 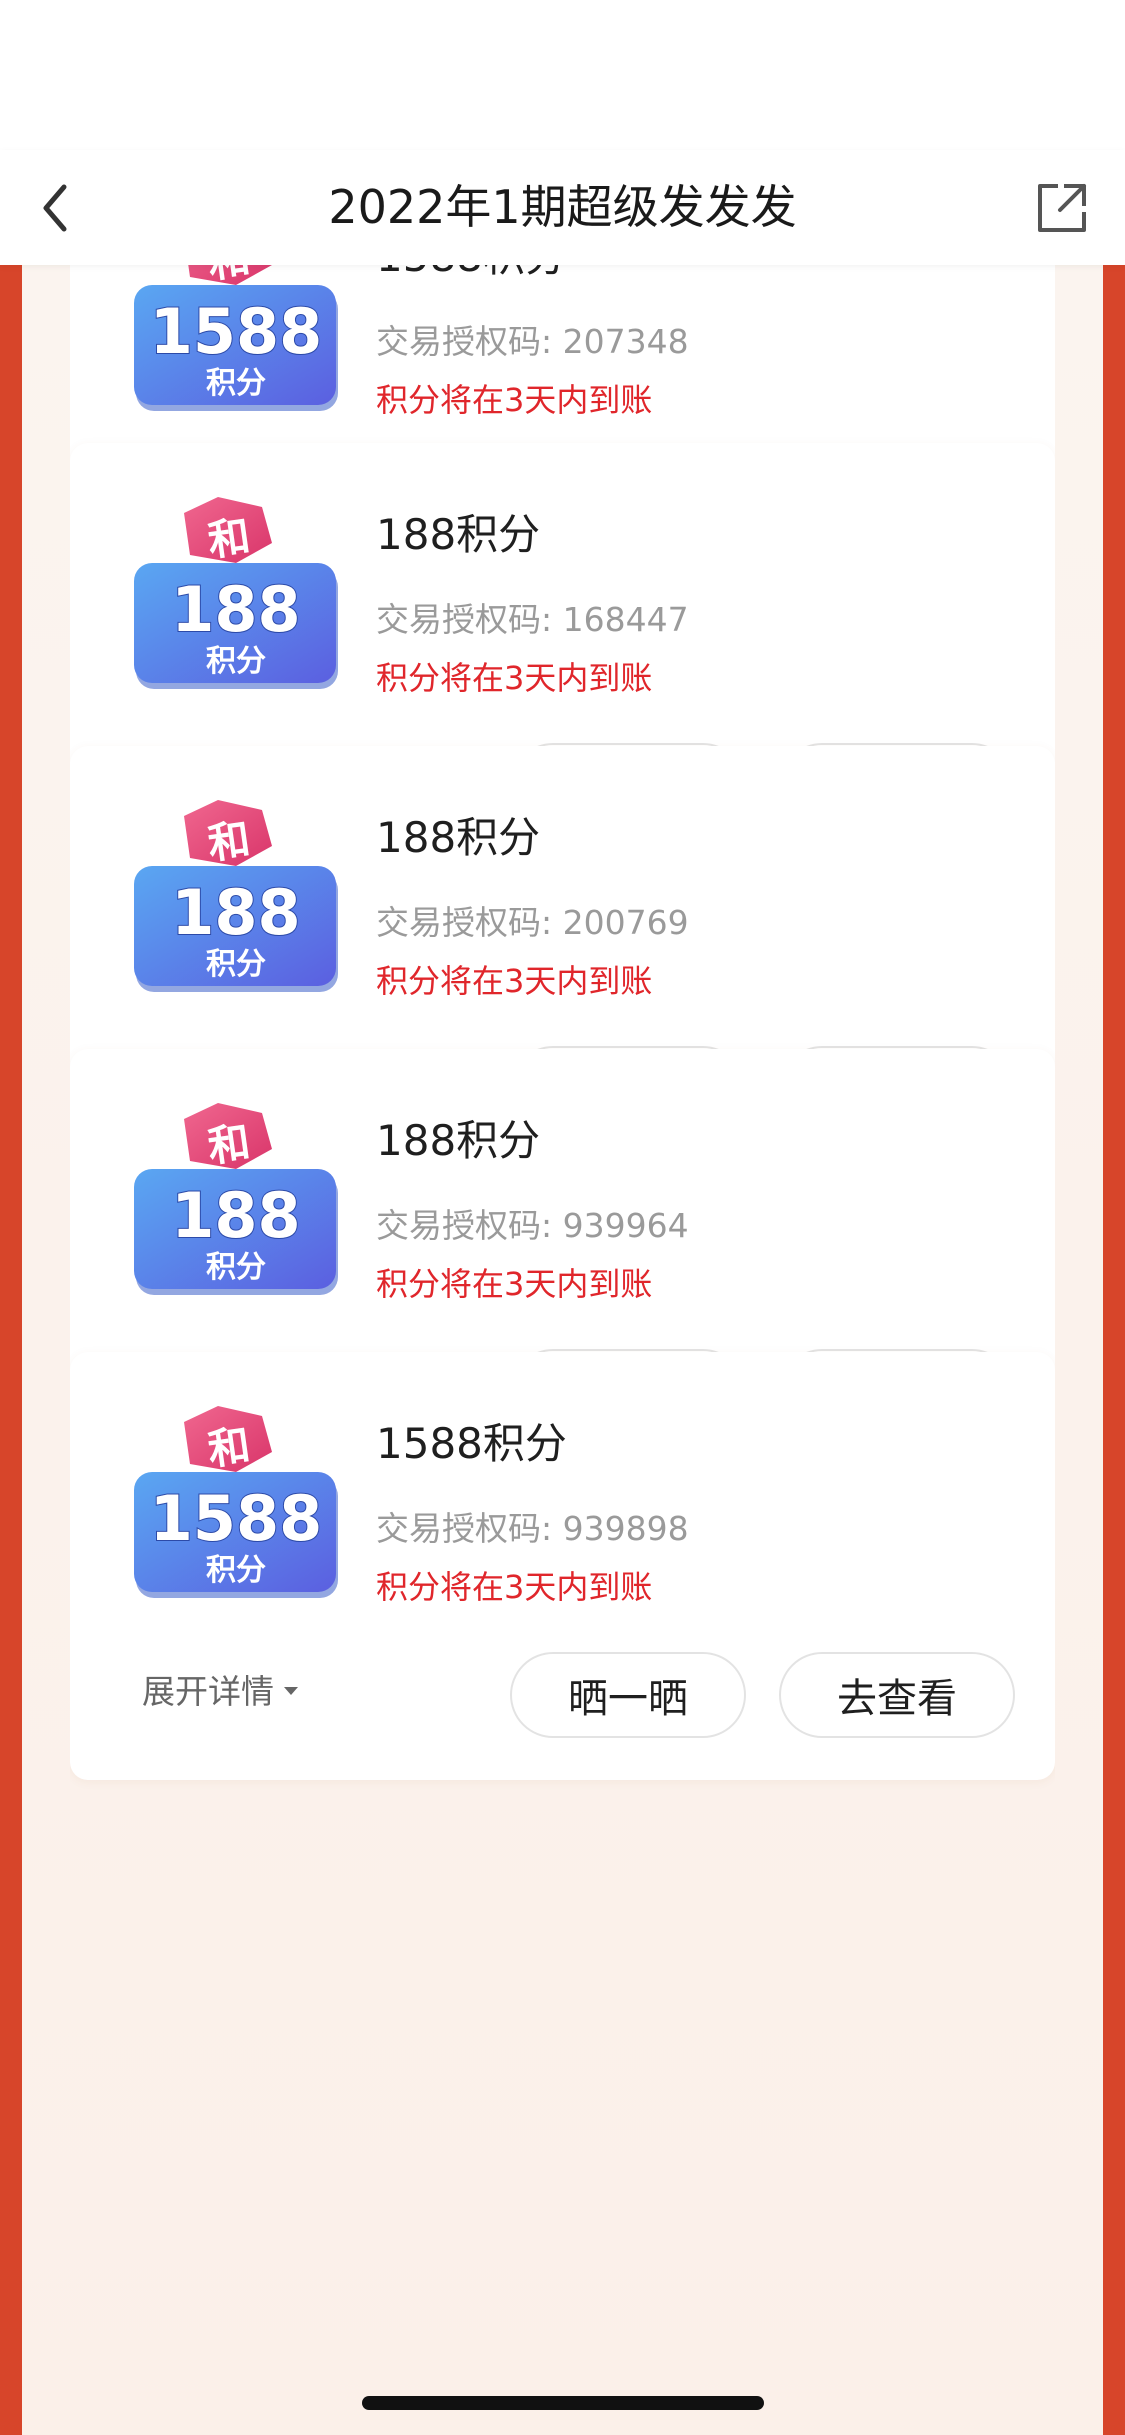 I want to click on status-bar, so click(x=562, y=75).